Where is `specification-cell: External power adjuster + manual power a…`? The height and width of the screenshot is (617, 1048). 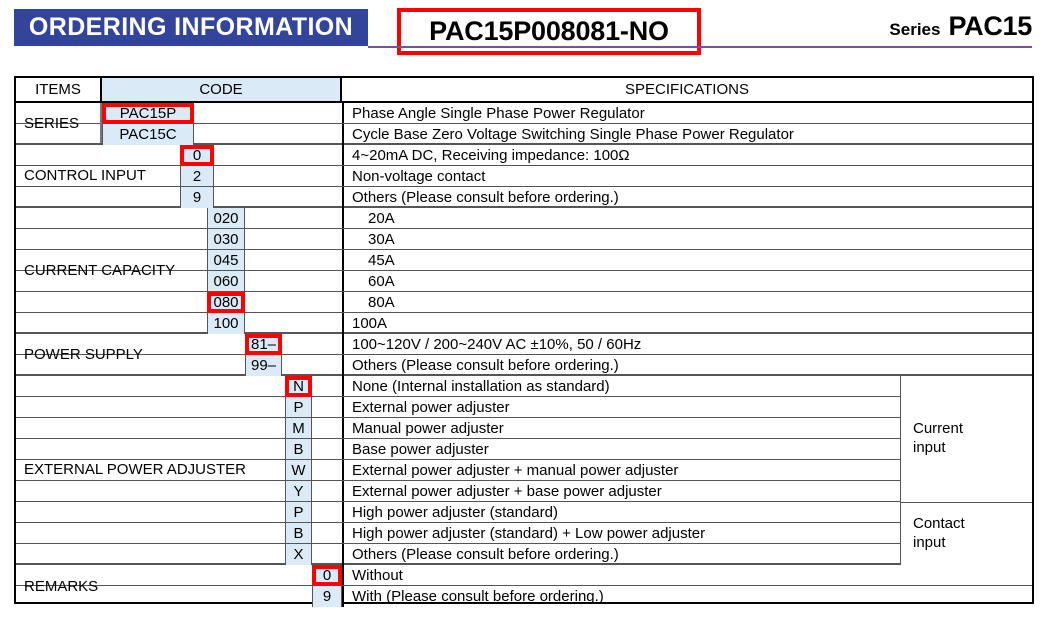
specification-cell: External power adjuster + manual power a… is located at coordinates (605, 470).